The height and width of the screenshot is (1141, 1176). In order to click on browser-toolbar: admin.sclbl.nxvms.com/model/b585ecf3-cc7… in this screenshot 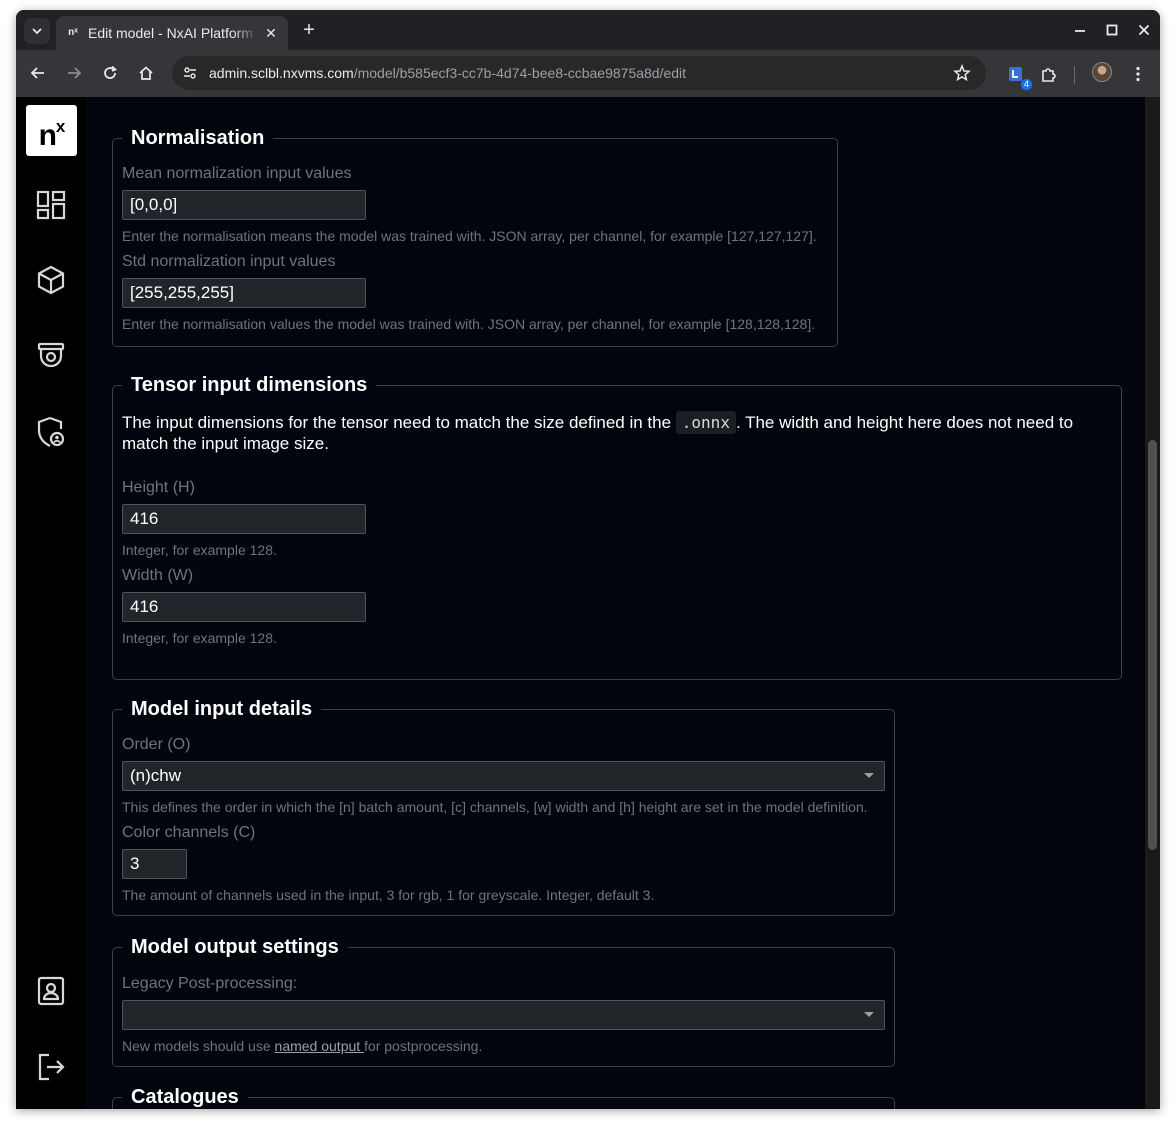, I will do `click(588, 73)`.